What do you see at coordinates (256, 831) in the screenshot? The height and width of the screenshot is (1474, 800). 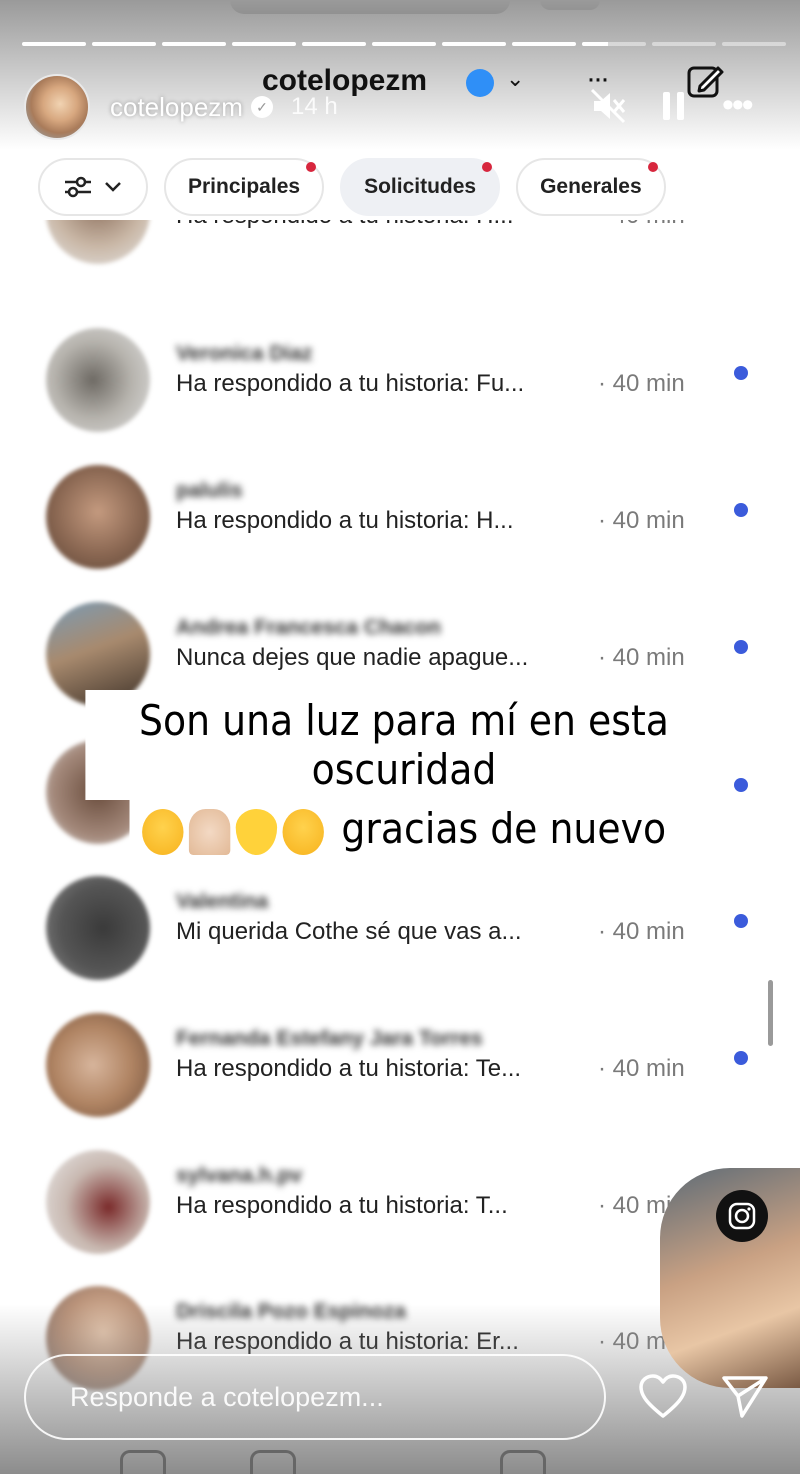 I see `yellow-heart-icon` at bounding box center [256, 831].